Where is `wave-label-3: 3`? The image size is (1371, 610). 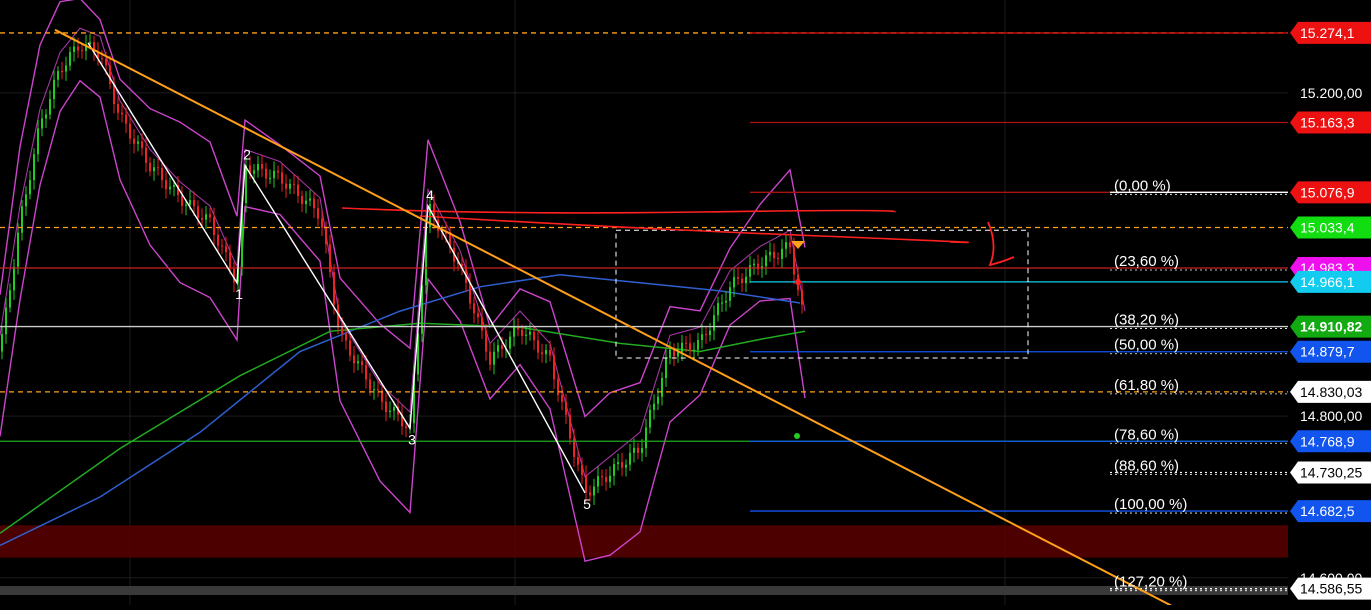
wave-label-3: 3 is located at coordinates (412, 439).